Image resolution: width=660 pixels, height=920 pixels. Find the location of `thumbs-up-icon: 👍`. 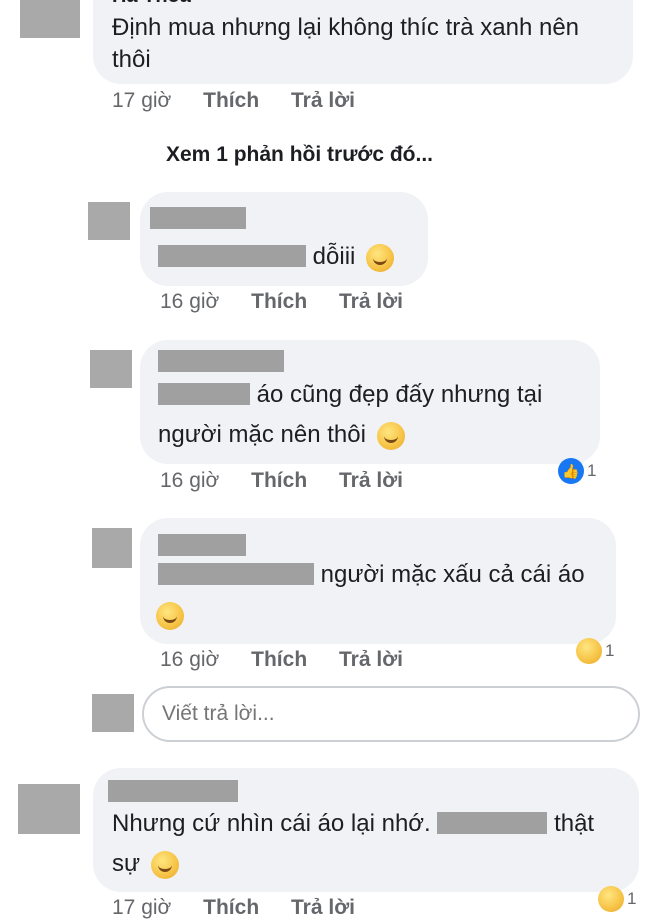

thumbs-up-icon: 👍 is located at coordinates (571, 471).